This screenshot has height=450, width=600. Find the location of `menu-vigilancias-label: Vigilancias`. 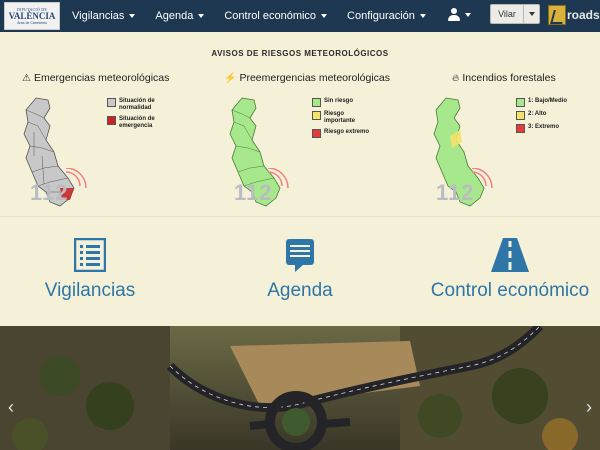

menu-vigilancias-label: Vigilancias is located at coordinates (98, 16).